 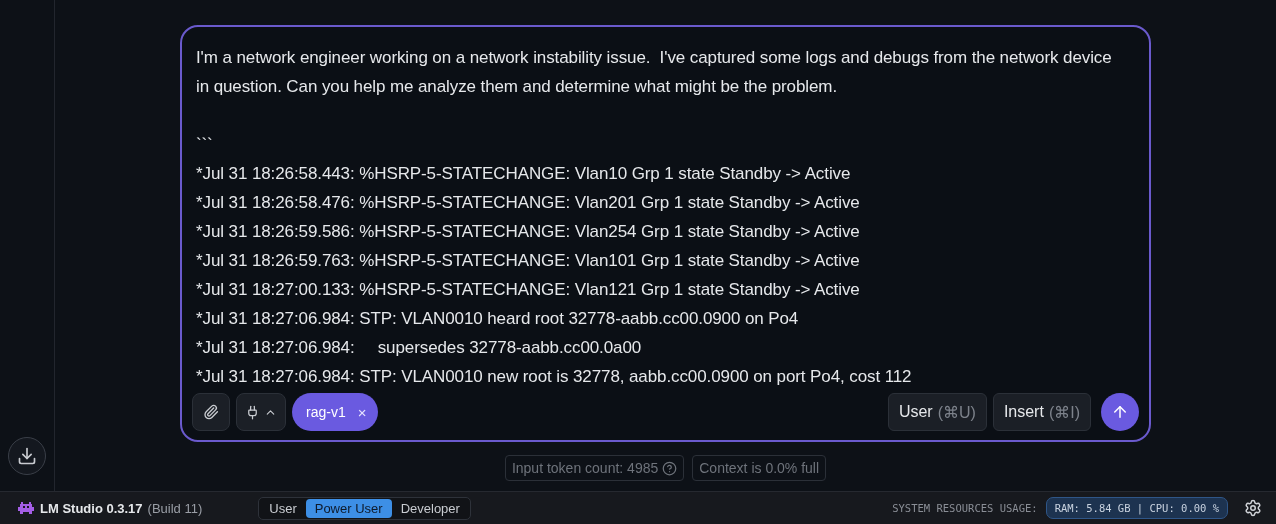 What do you see at coordinates (326, 412) in the screenshot?
I see `chip-label: rag-v1` at bounding box center [326, 412].